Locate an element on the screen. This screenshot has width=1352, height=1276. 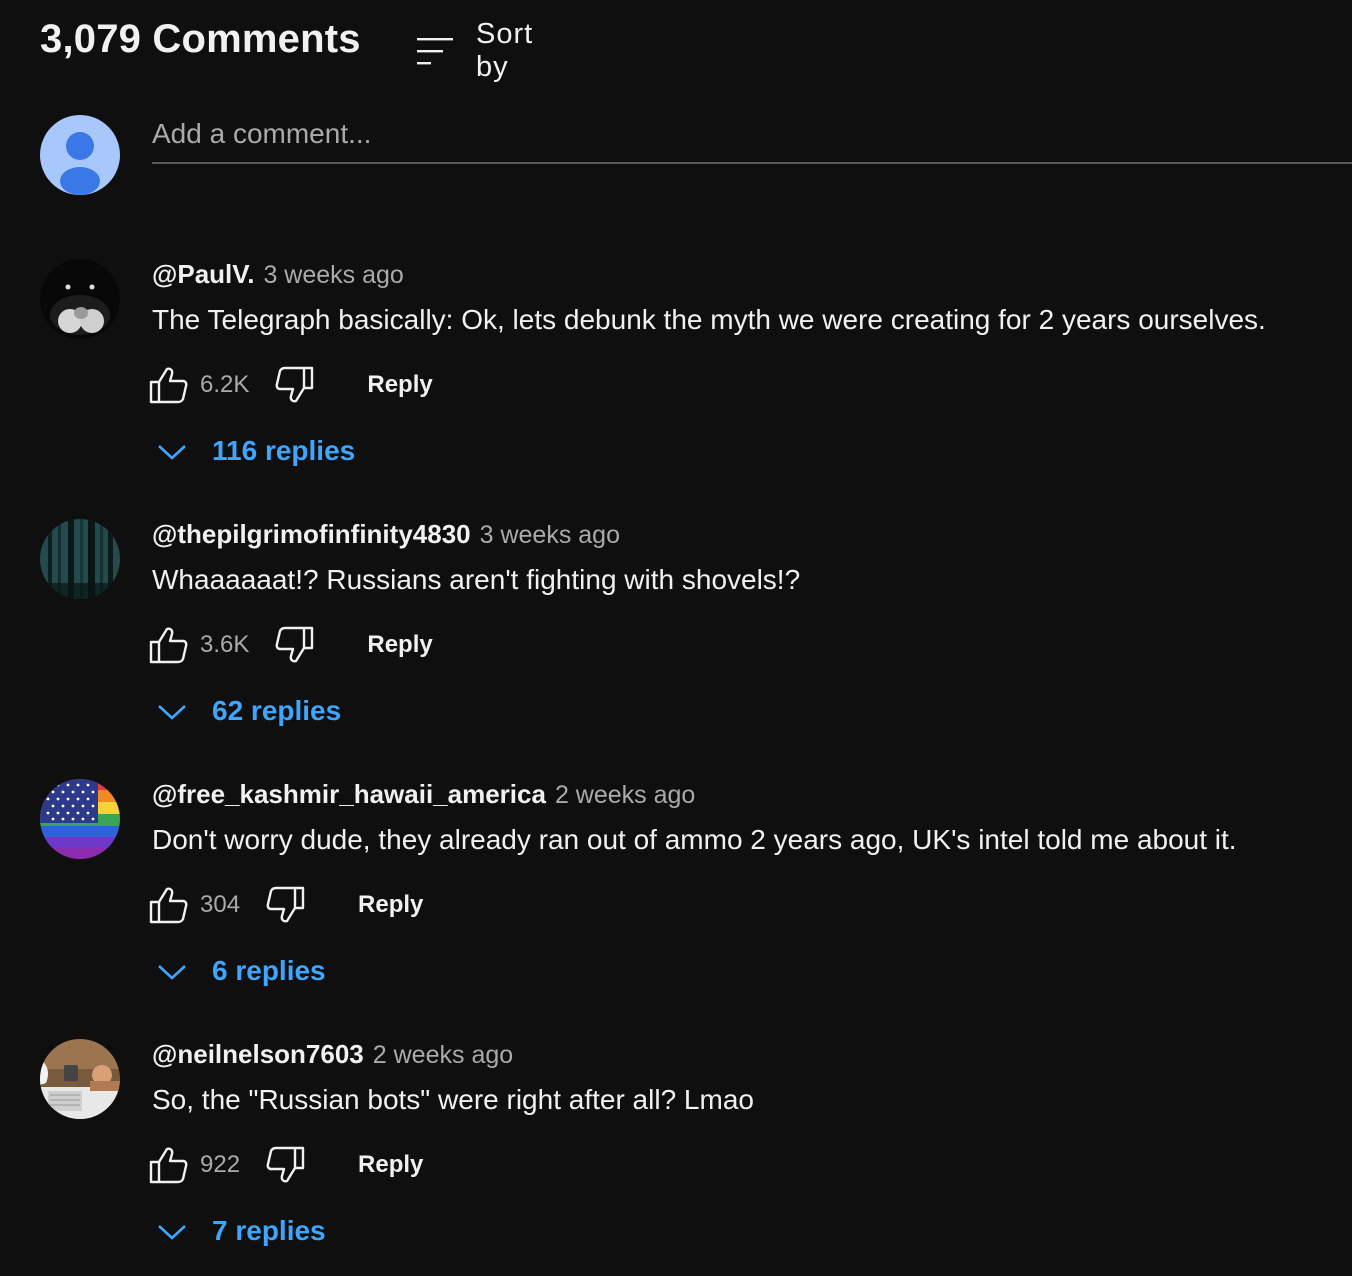
view-replies-button: 116 replies is located at coordinates (255, 451).